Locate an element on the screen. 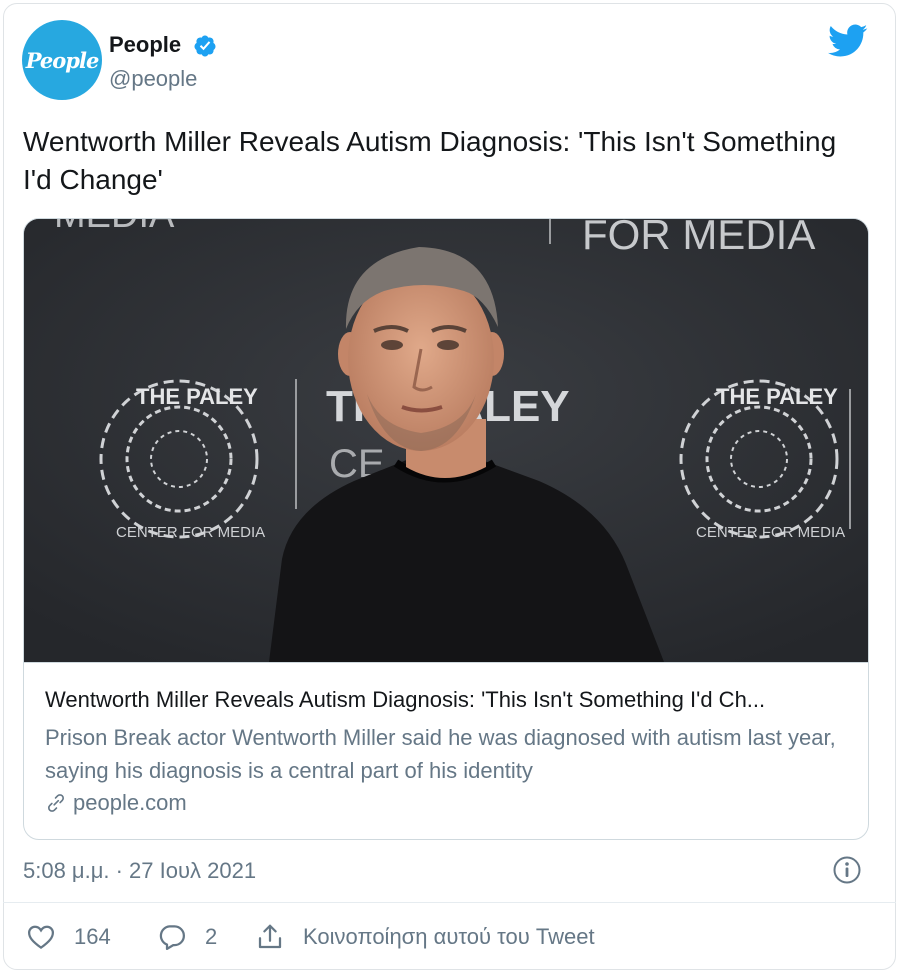 The width and height of the screenshot is (900, 974). tweet-timestamp: 5:08 μ.μ. · 27 Ιουλ 2021 is located at coordinates (139, 871).